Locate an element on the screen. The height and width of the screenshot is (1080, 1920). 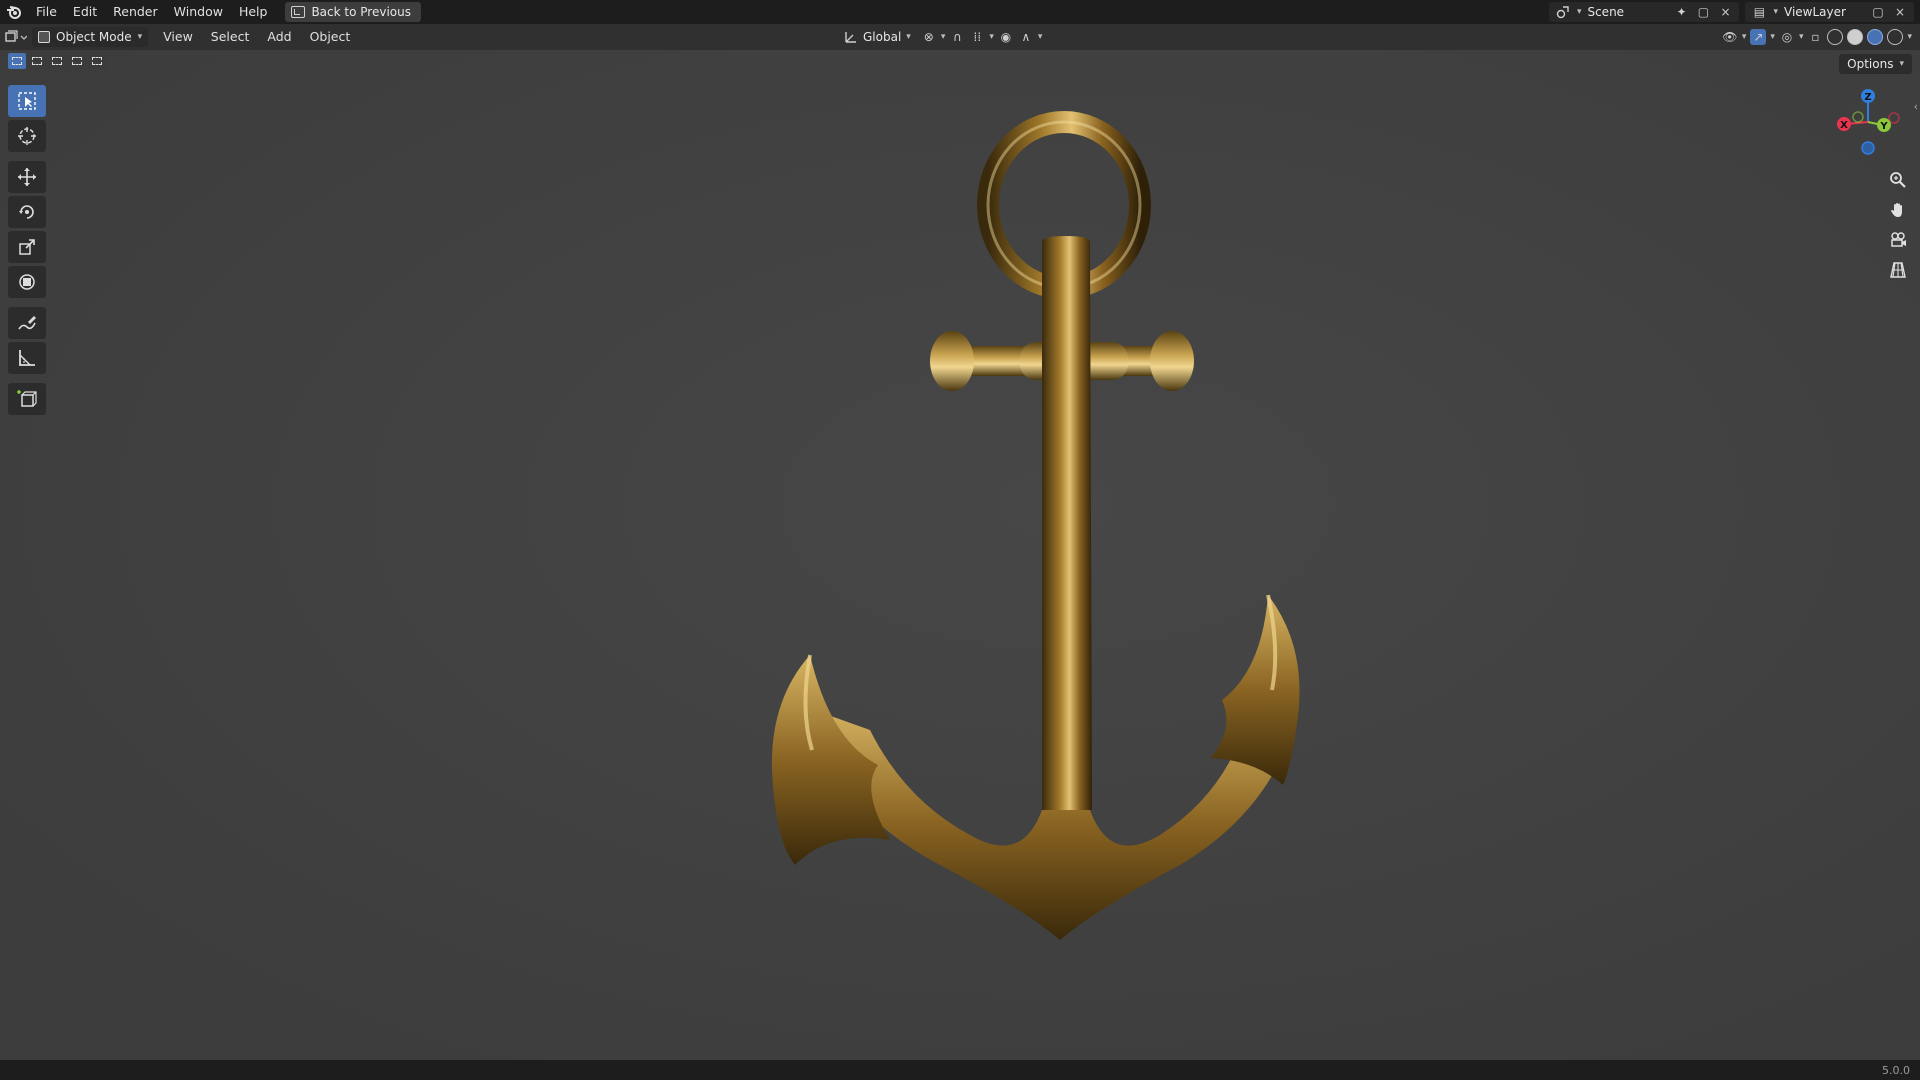
add-cube-icon is located at coordinates (27, 398).